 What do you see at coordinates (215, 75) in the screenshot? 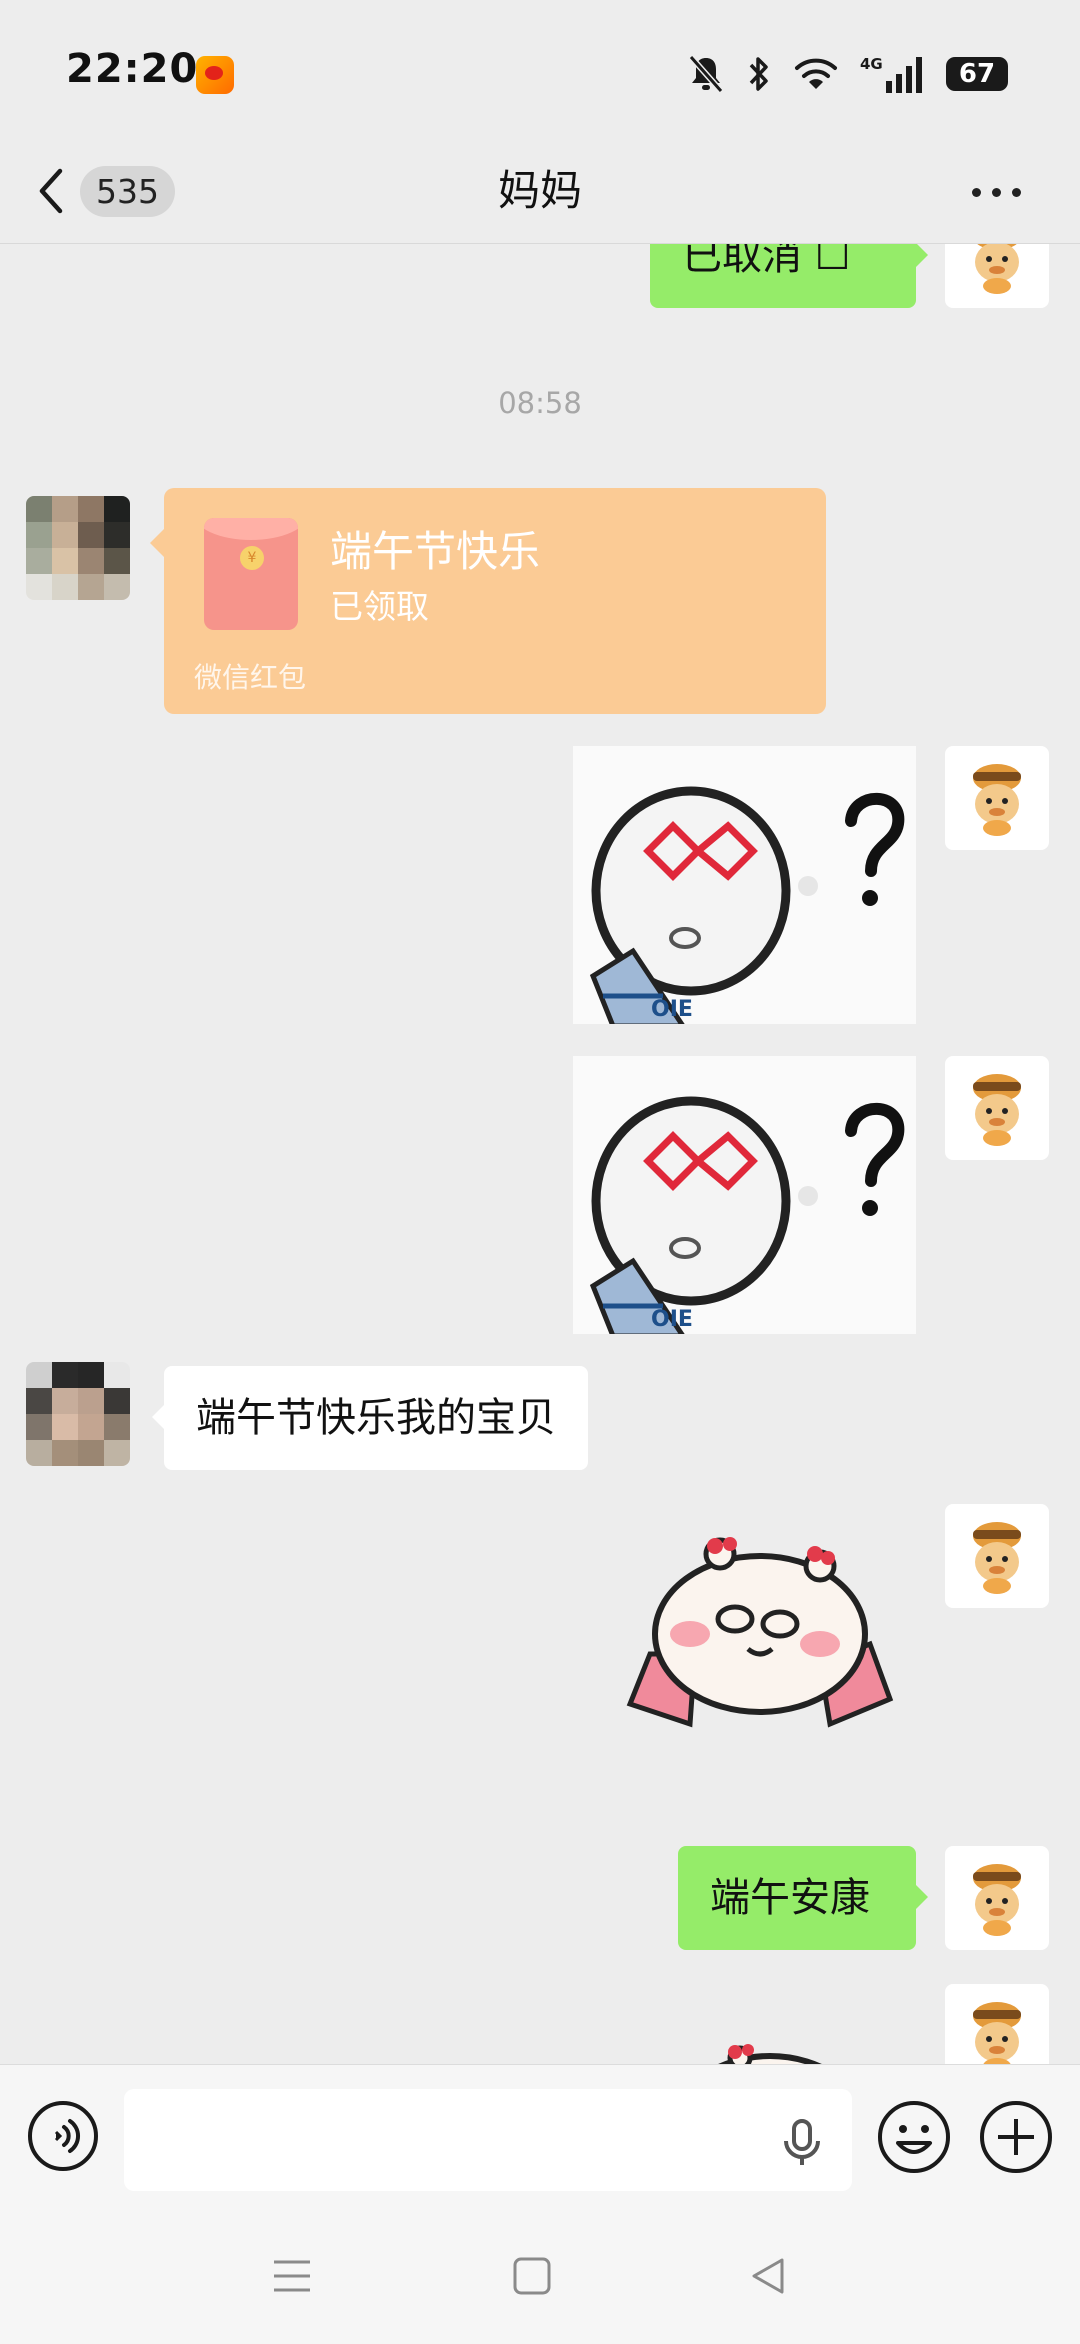
I see `weibo-icon` at bounding box center [215, 75].